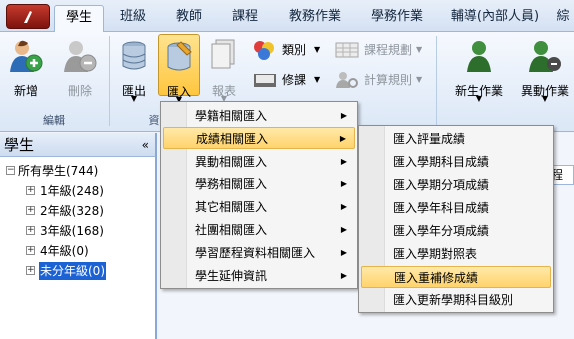 This screenshot has height=339, width=574. Describe the element at coordinates (456, 185) in the screenshot. I see `menu-item-import-semester-domain-score: 匯入學期分項成績` at that location.